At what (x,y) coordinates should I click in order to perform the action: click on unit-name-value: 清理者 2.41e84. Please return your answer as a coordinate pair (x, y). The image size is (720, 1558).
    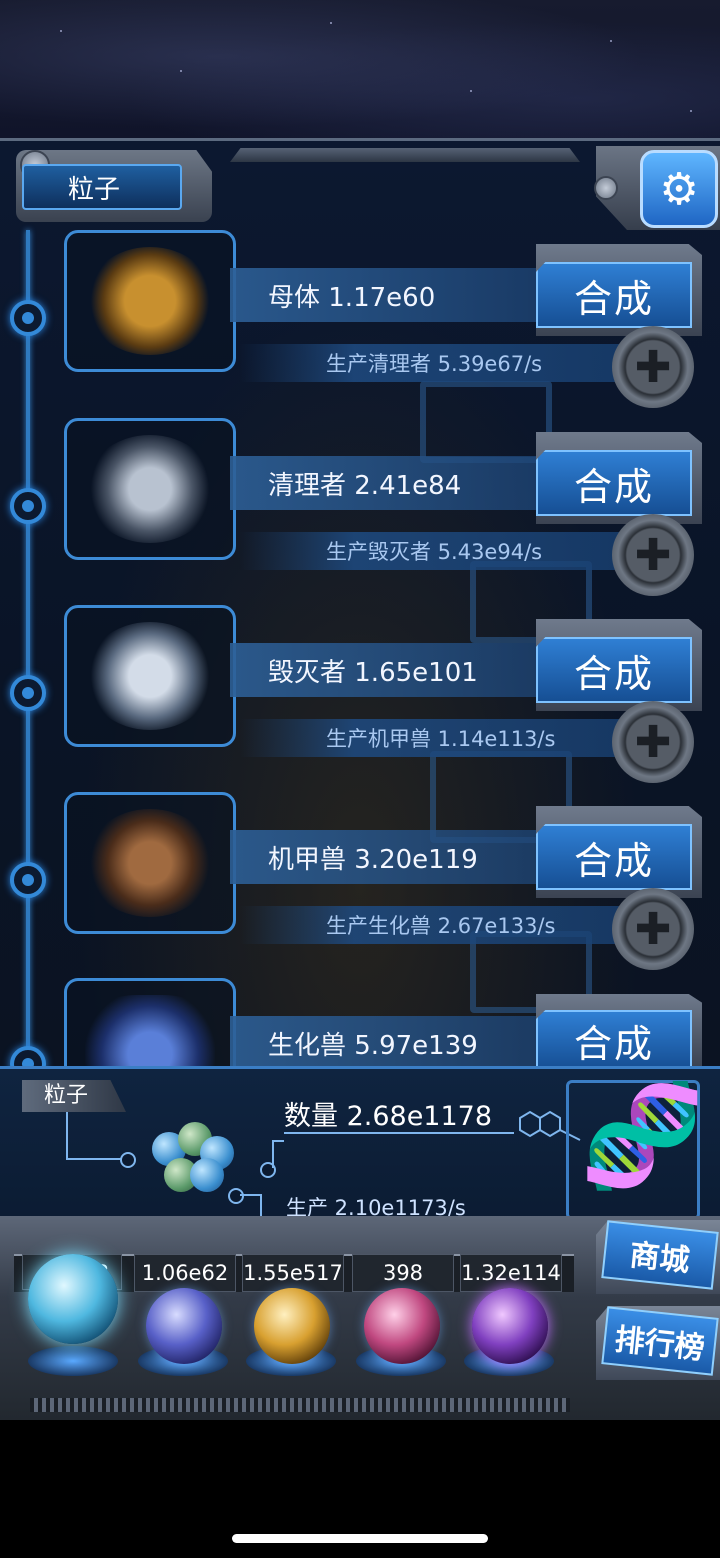
    Looking at the image, I should click on (385, 483).